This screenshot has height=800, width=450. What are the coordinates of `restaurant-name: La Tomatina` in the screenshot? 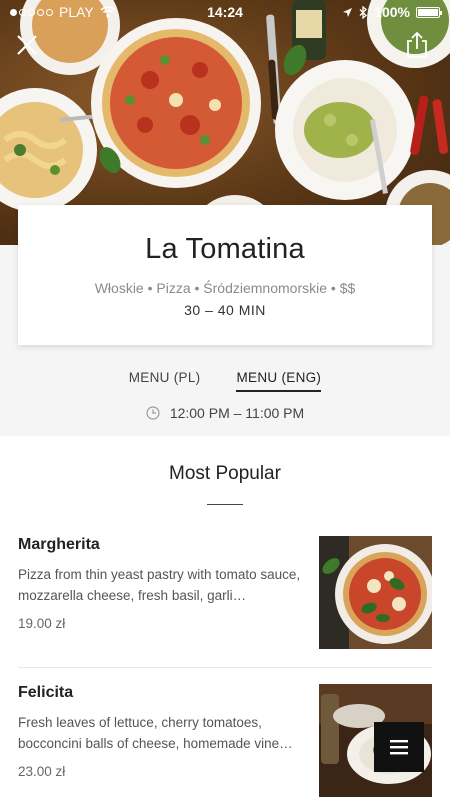 It's located at (225, 249).